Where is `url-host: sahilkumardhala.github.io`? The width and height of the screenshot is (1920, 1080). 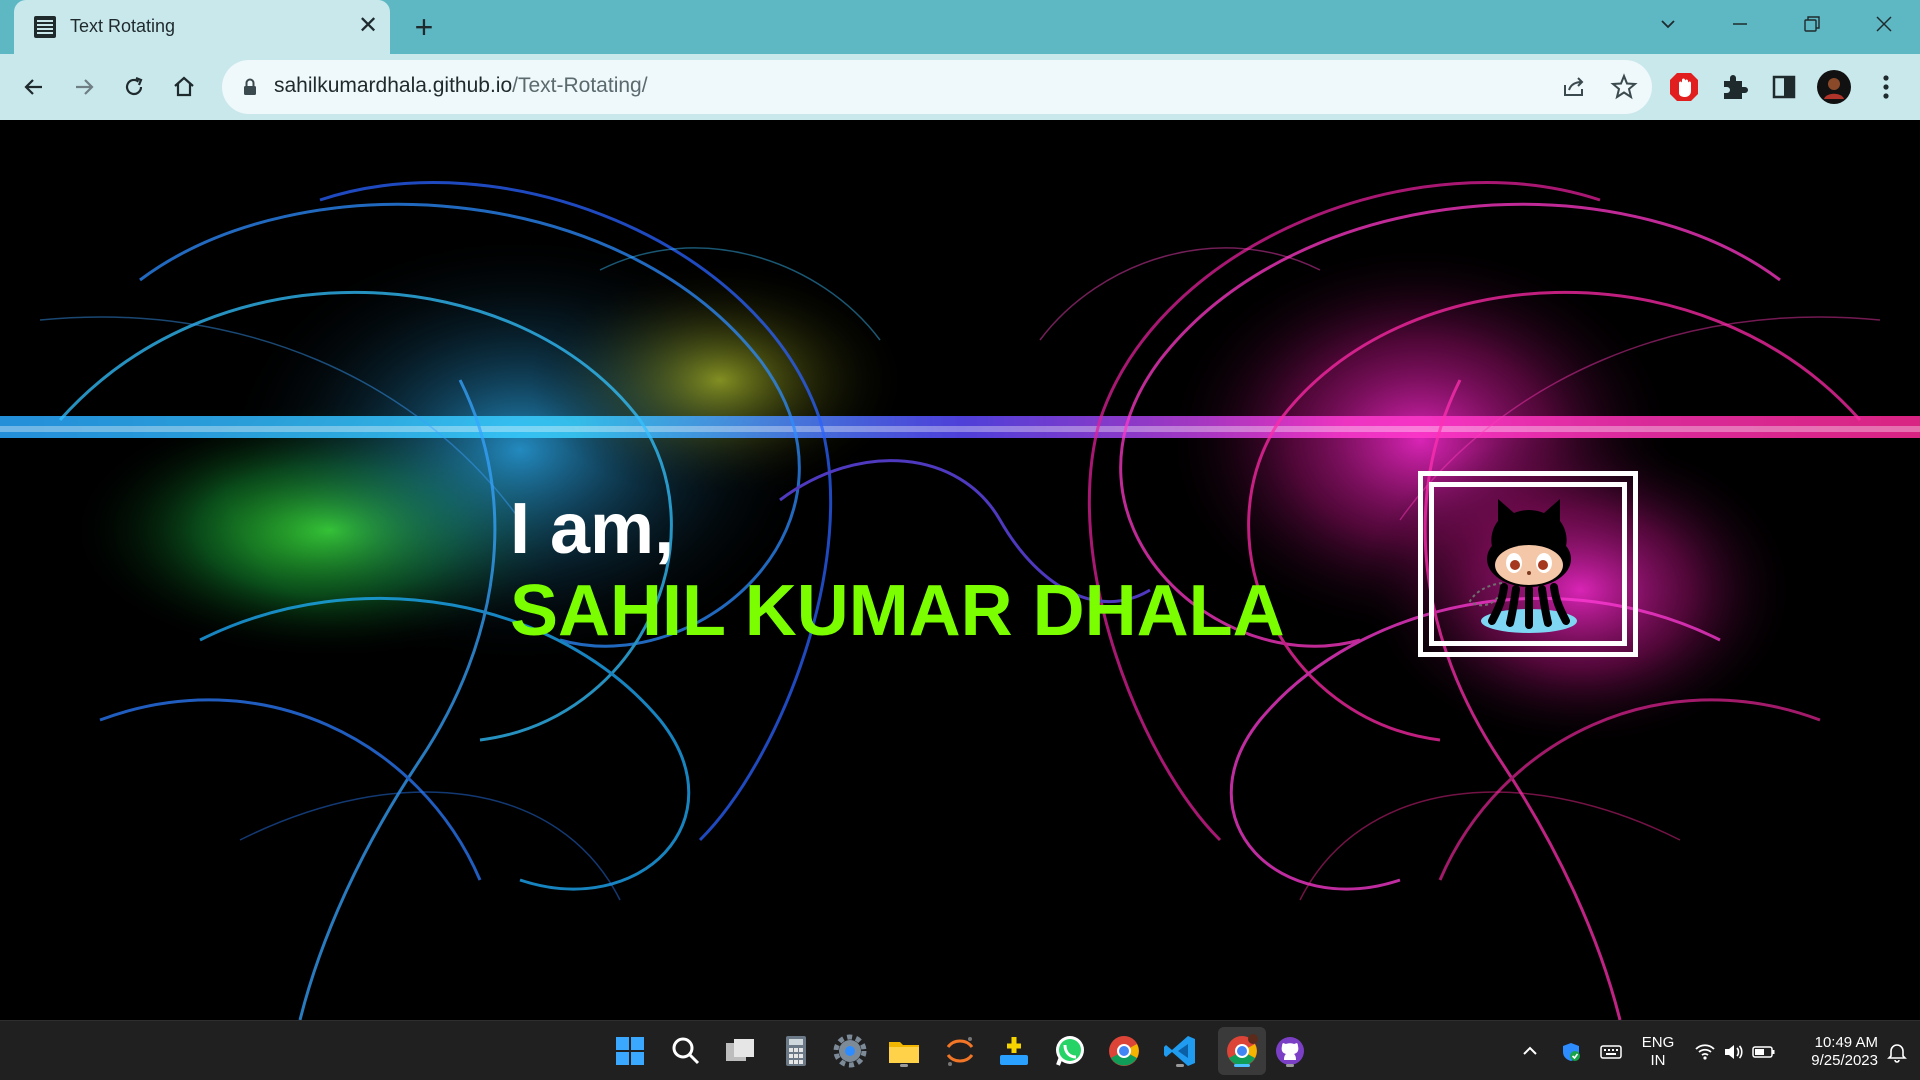 url-host: sahilkumardhala.github.io is located at coordinates (393, 85).